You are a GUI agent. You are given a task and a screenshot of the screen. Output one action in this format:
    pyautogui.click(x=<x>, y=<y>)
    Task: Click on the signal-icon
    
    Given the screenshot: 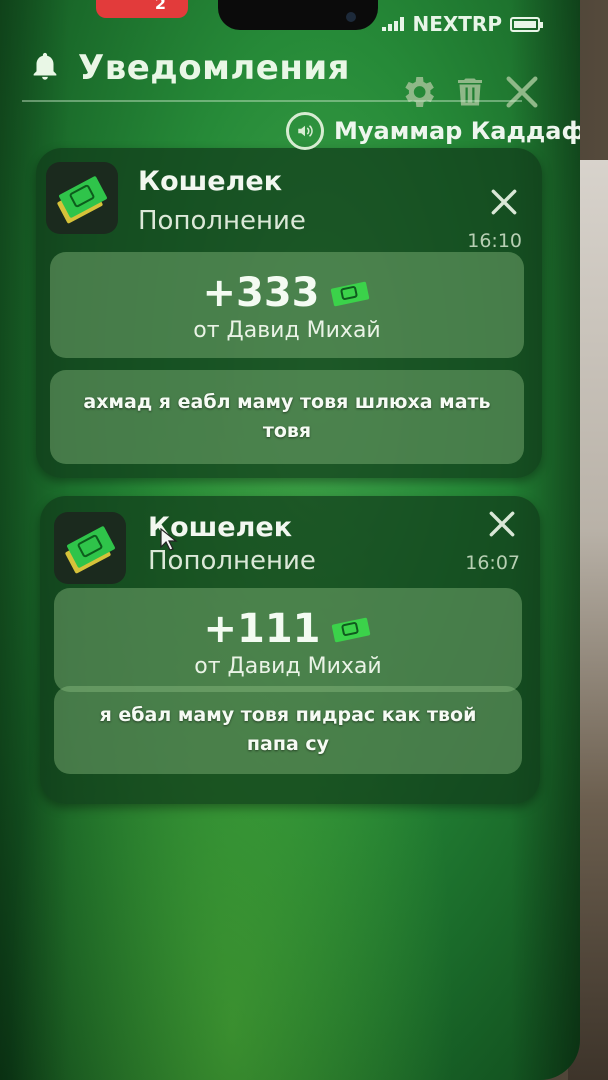 What is the action you would take?
    pyautogui.click(x=393, y=24)
    